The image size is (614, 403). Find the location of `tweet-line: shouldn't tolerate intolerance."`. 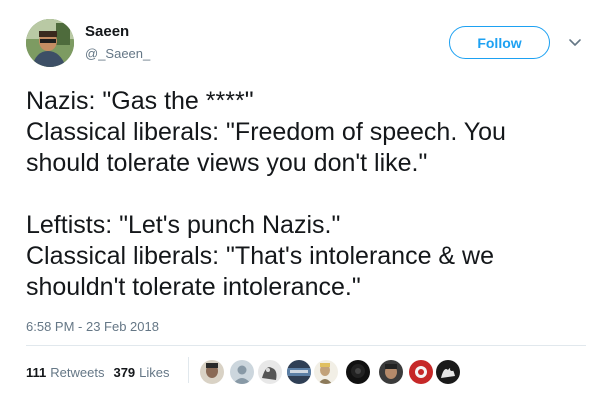

tweet-line: shouldn't tolerate intolerance." is located at coordinates (193, 287).